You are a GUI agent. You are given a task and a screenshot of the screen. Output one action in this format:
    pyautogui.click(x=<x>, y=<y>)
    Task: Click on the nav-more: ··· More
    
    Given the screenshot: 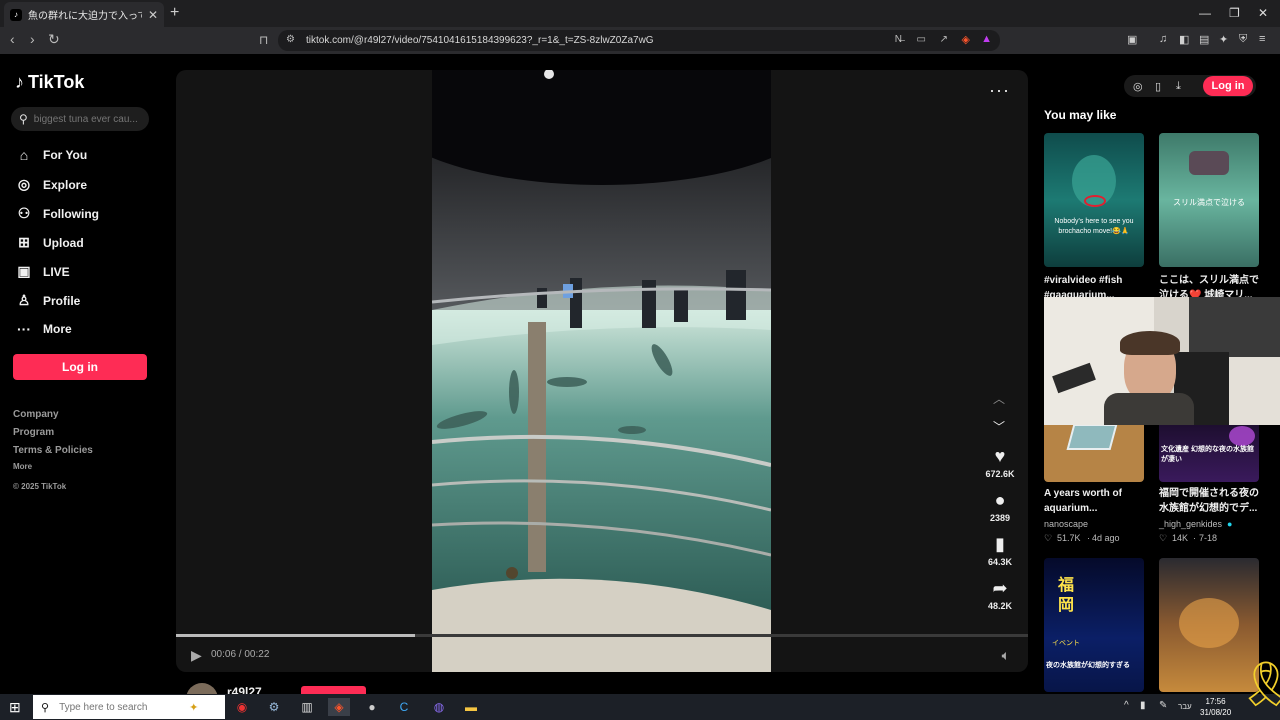 What is the action you would take?
    pyautogui.click(x=43, y=329)
    